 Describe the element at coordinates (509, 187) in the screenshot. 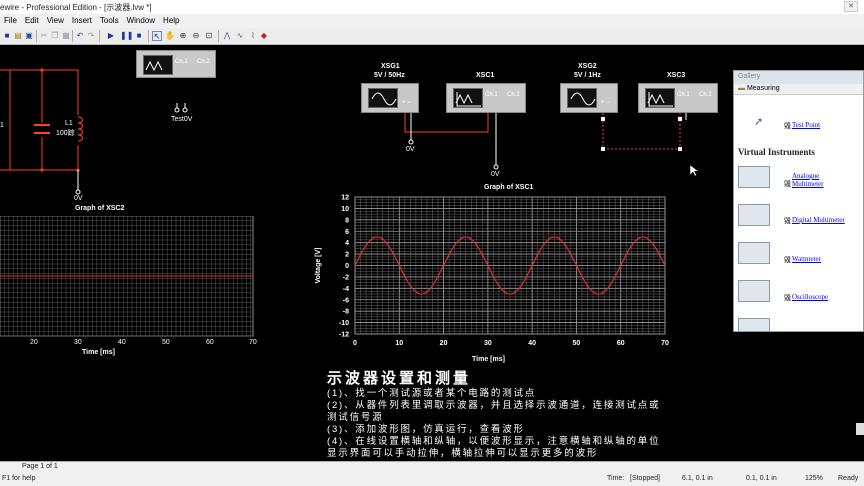

I see `graph-xsc1-title: Graph of XSC1` at that location.